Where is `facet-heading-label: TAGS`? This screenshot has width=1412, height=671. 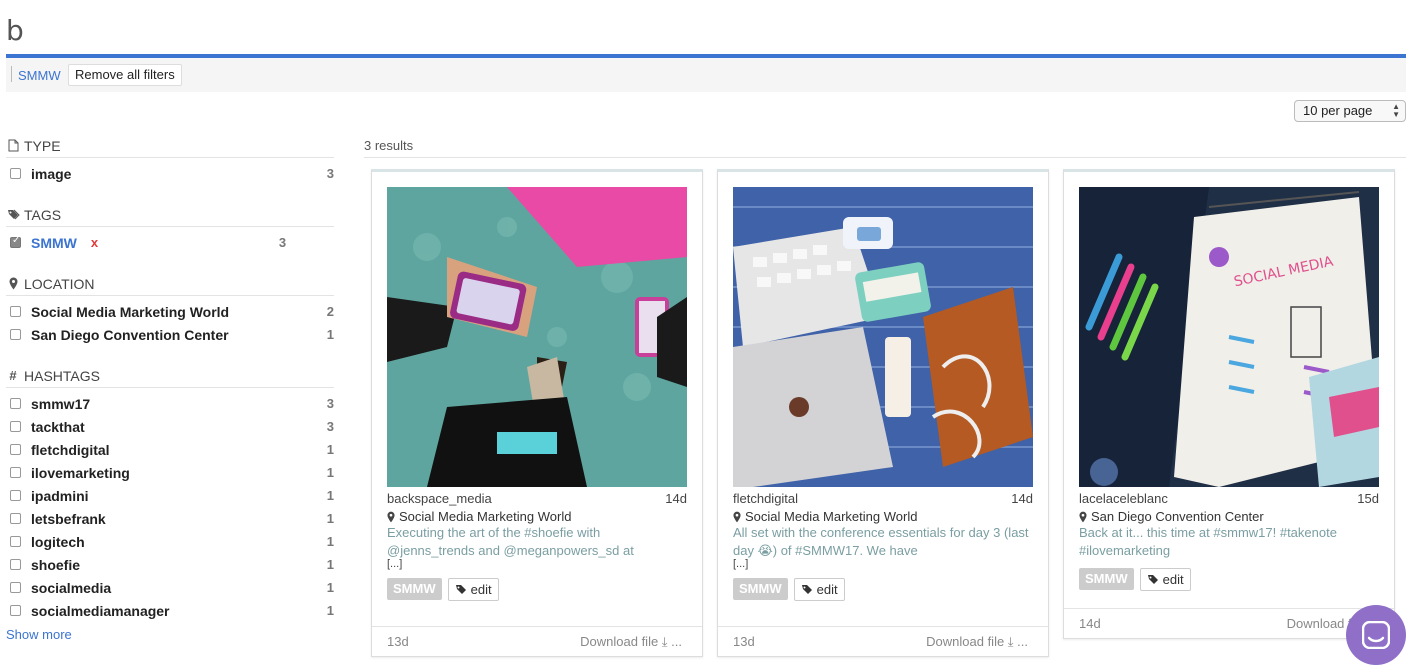
facet-heading-label: TAGS is located at coordinates (43, 214).